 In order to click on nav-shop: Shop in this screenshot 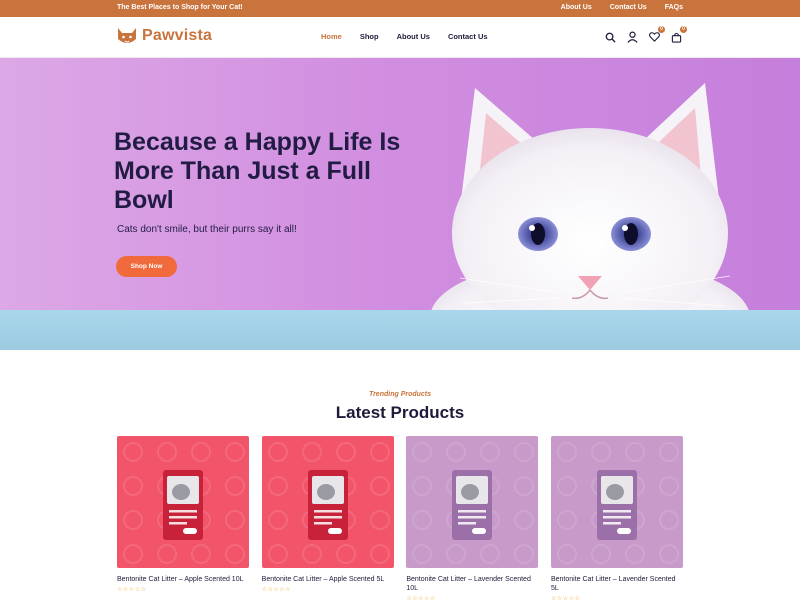, I will do `click(369, 36)`.